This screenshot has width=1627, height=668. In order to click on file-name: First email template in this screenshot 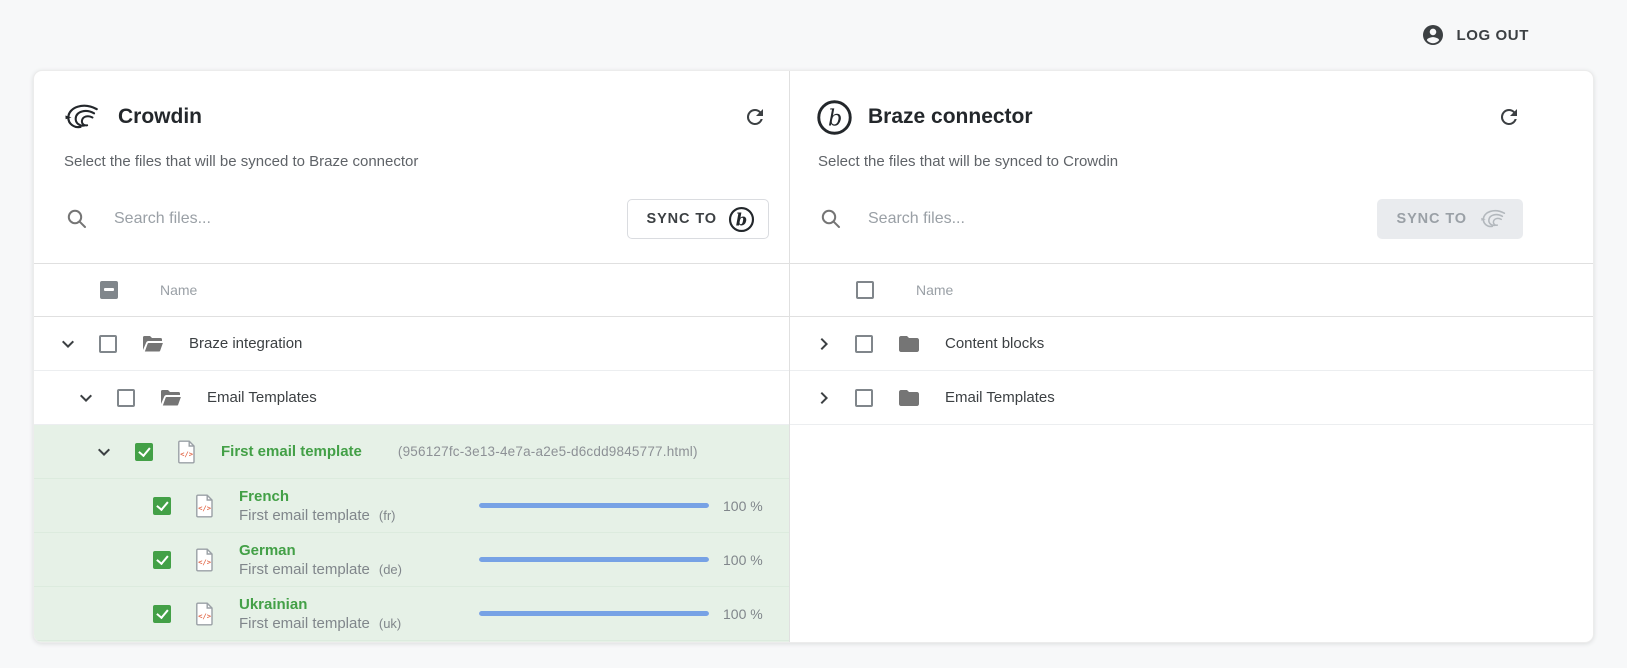, I will do `click(291, 451)`.